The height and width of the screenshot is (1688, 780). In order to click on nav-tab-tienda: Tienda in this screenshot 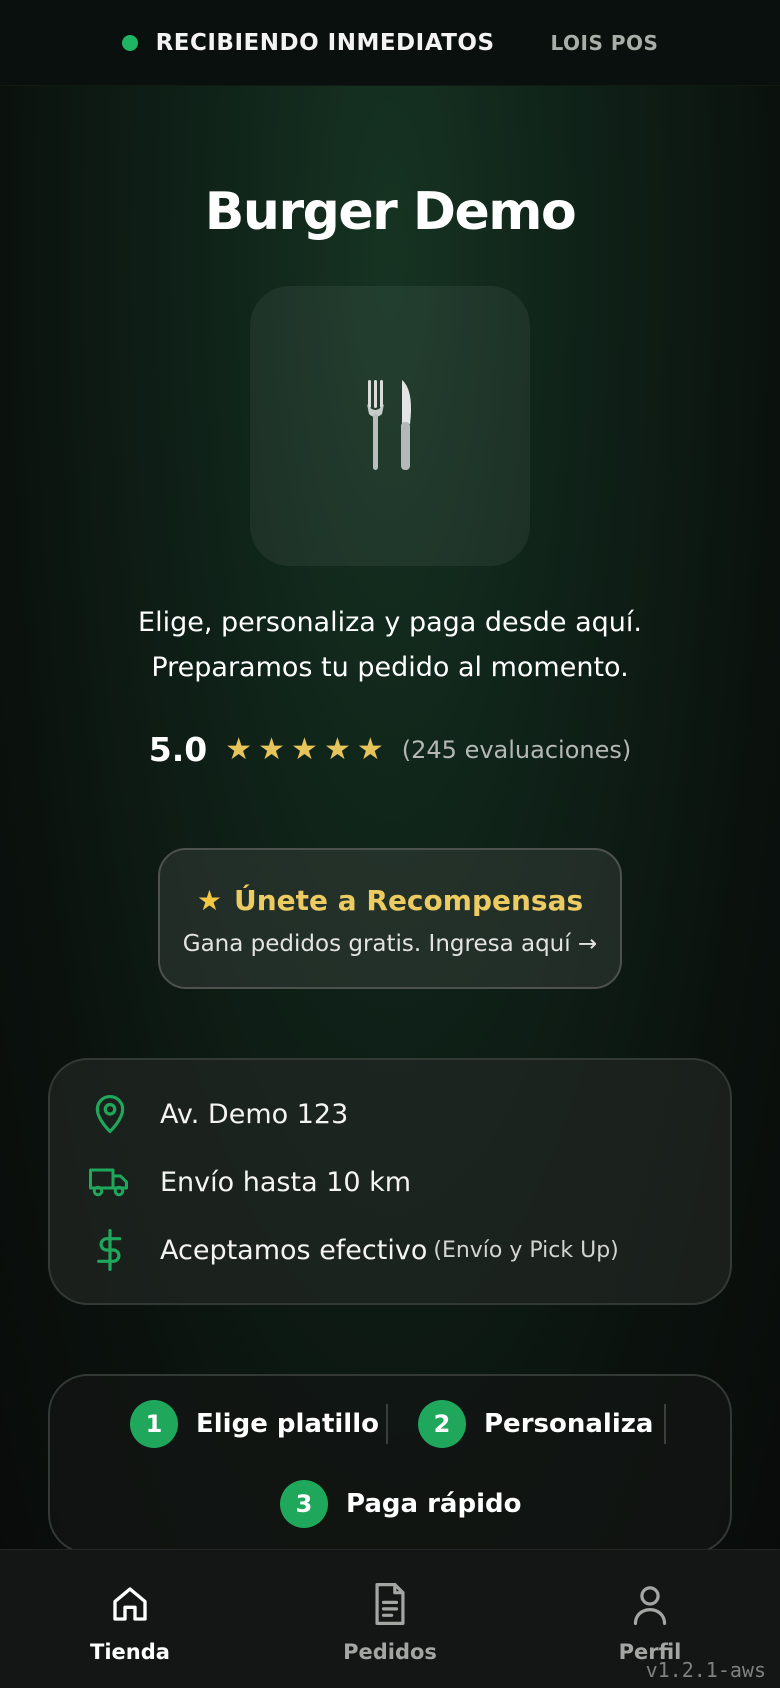, I will do `click(130, 1622)`.